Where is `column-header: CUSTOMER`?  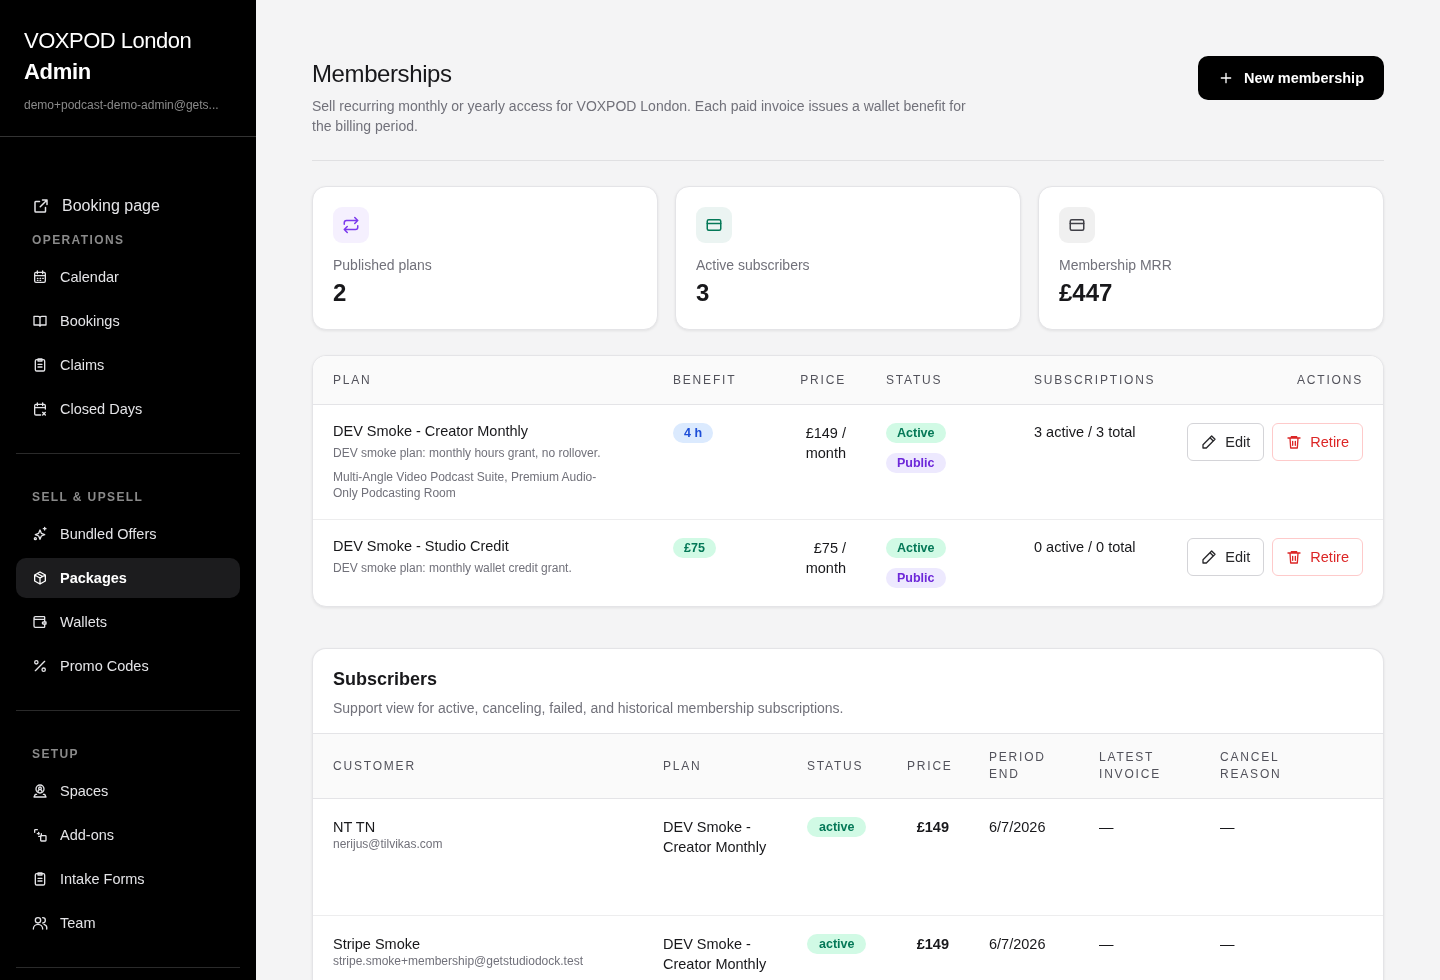
column-header: CUSTOMER is located at coordinates (375, 766).